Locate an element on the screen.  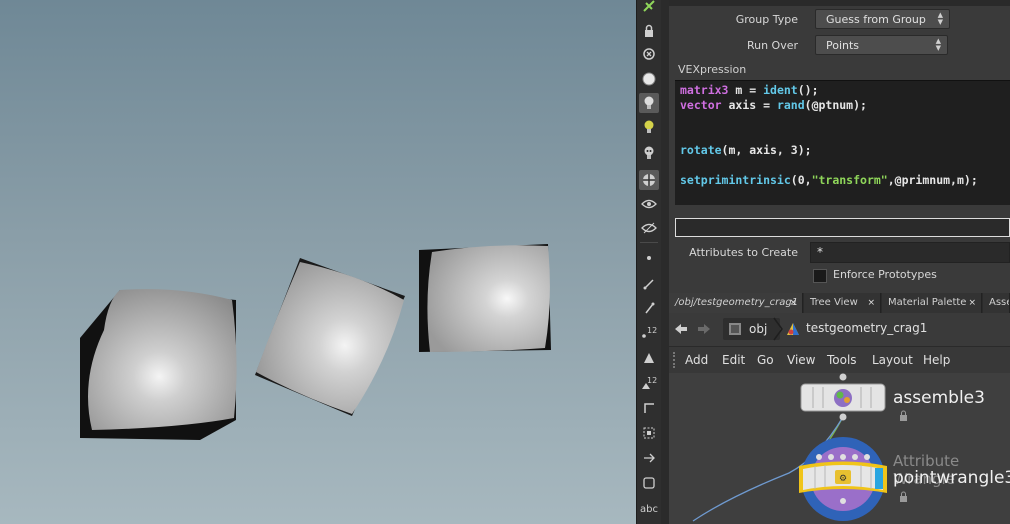
ghost-eye-icon is located at coordinates (649, 228).